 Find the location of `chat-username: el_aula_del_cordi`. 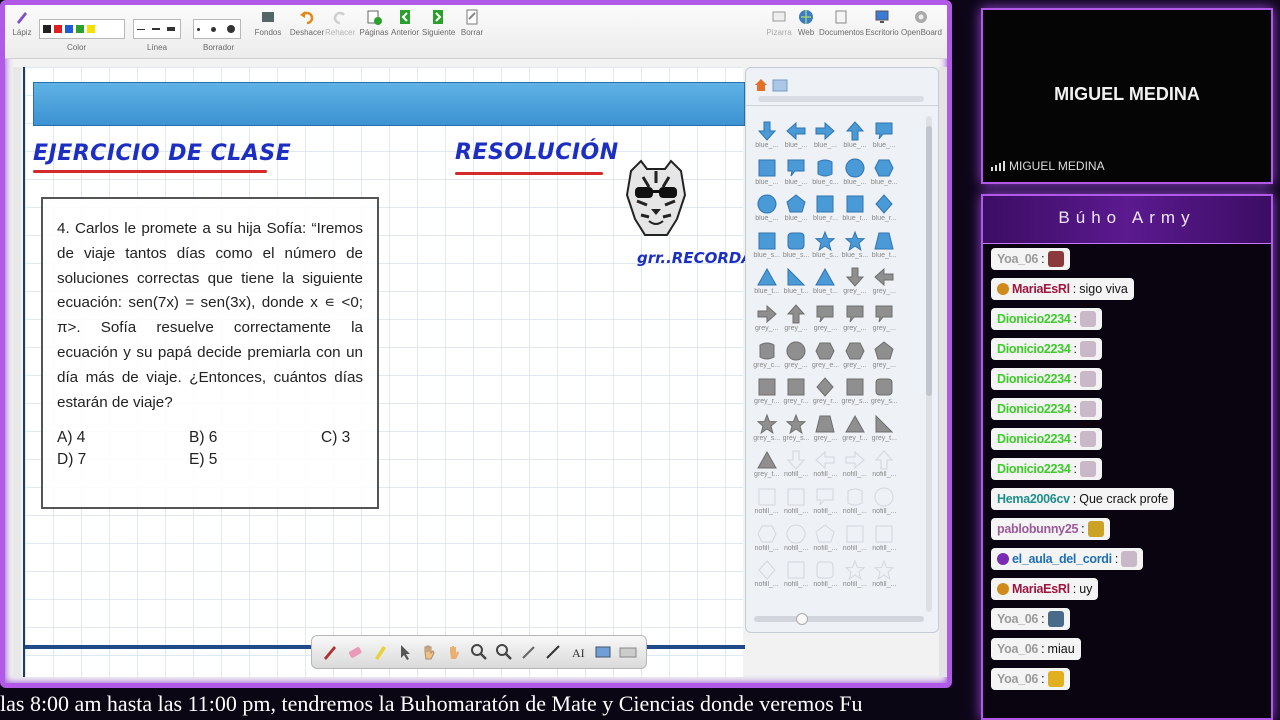

chat-username: el_aula_del_cordi is located at coordinates (1062, 559).